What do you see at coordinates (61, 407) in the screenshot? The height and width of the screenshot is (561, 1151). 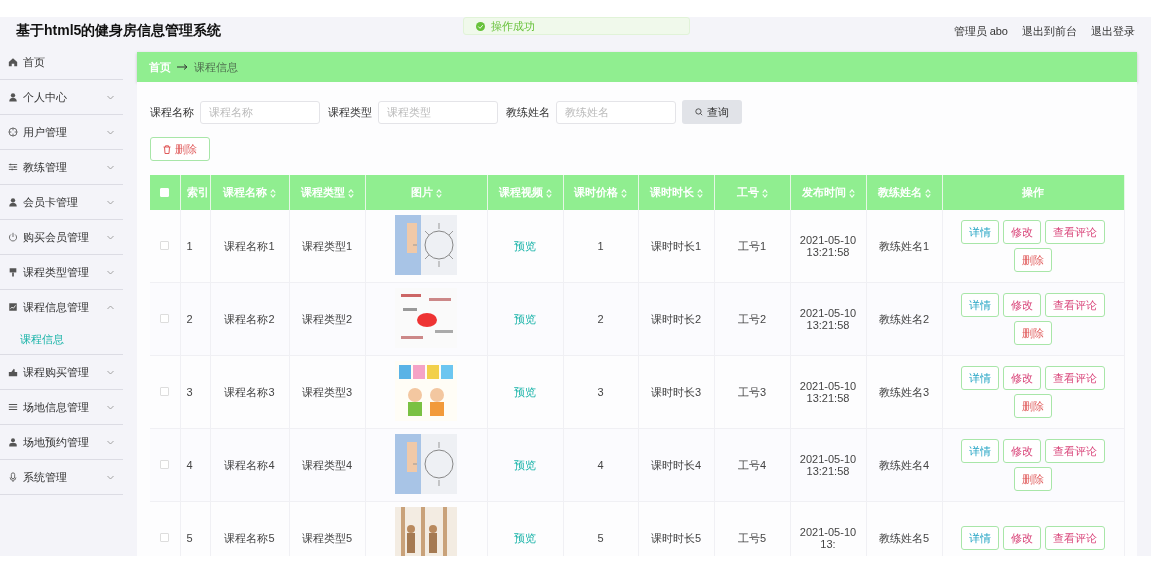 I see `sidebar-item: 场地信息管理` at bounding box center [61, 407].